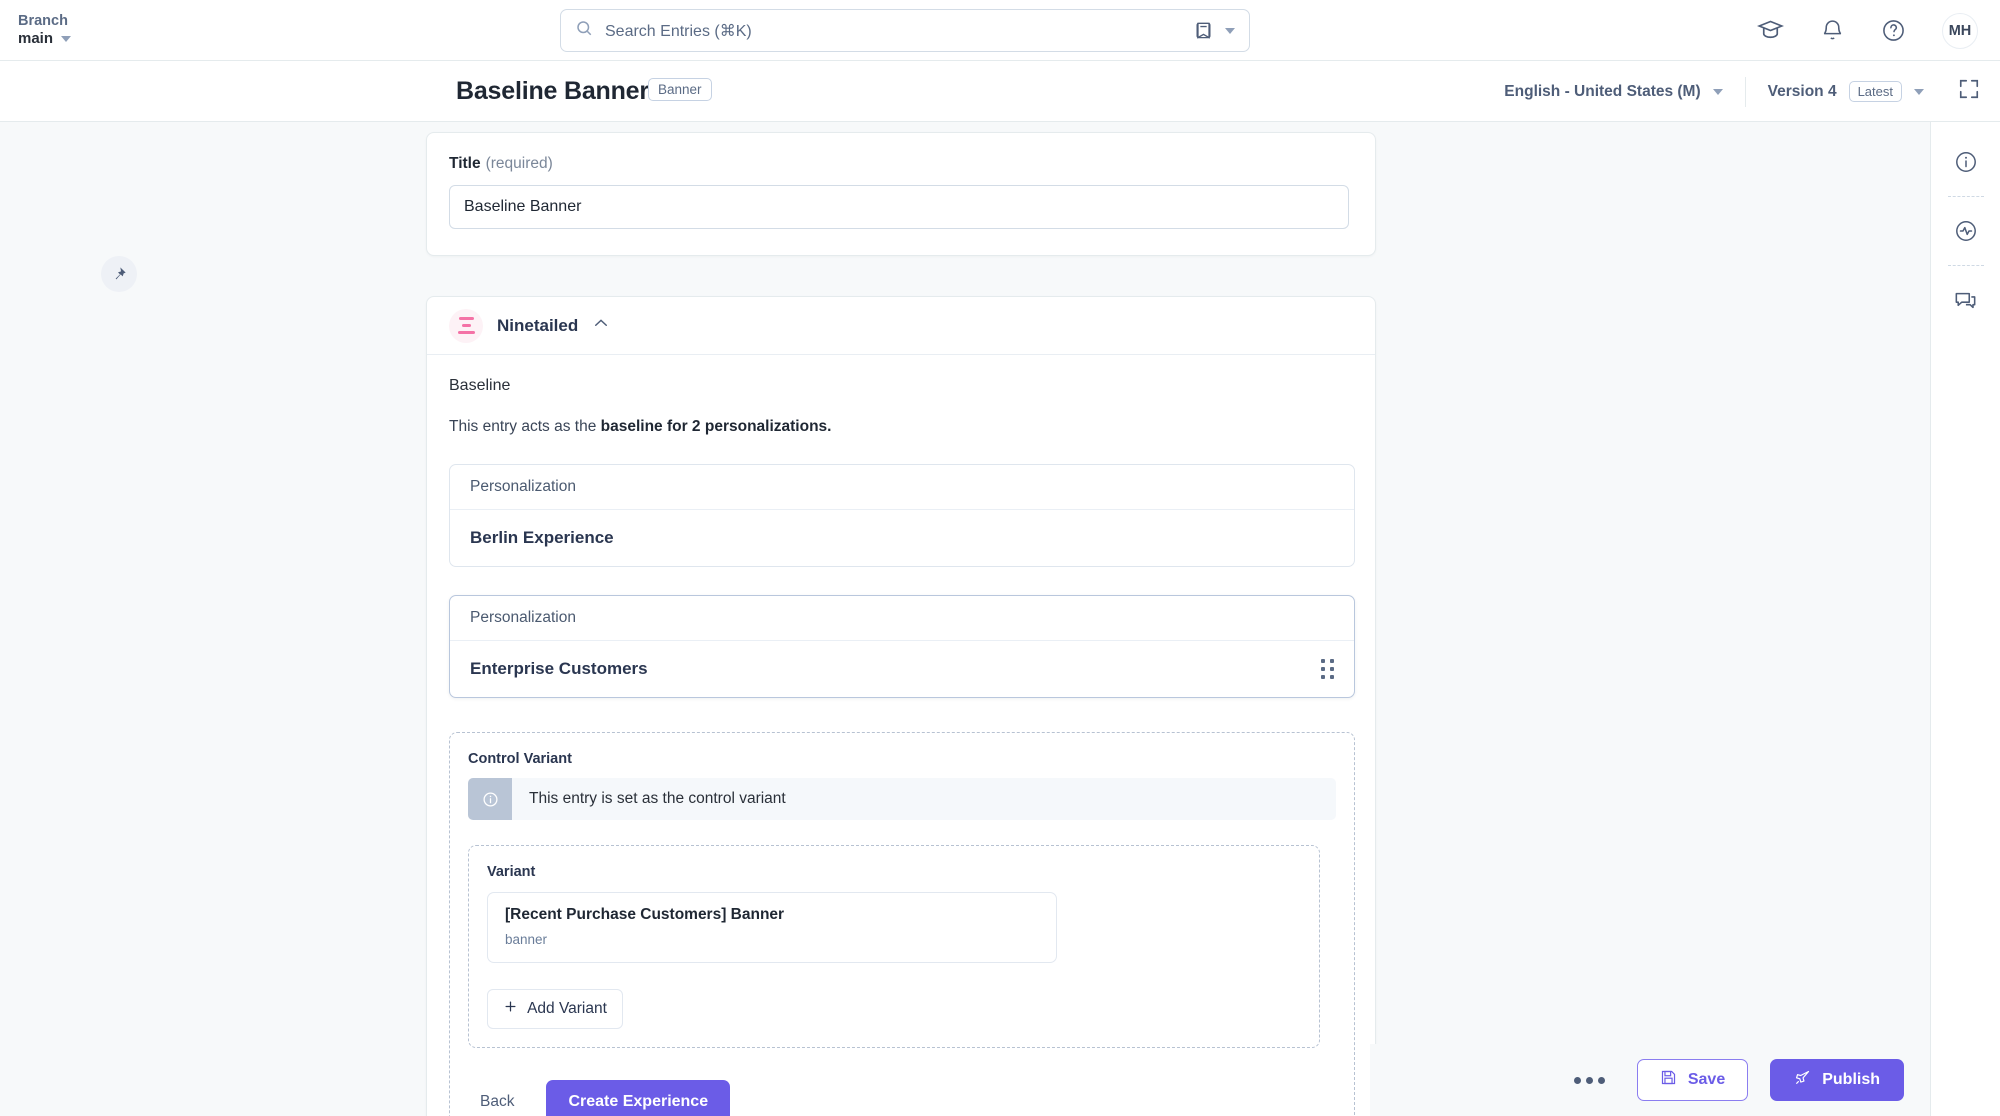 This screenshot has height=1116, width=2000. I want to click on extension-name: Ninetailed, so click(538, 325).